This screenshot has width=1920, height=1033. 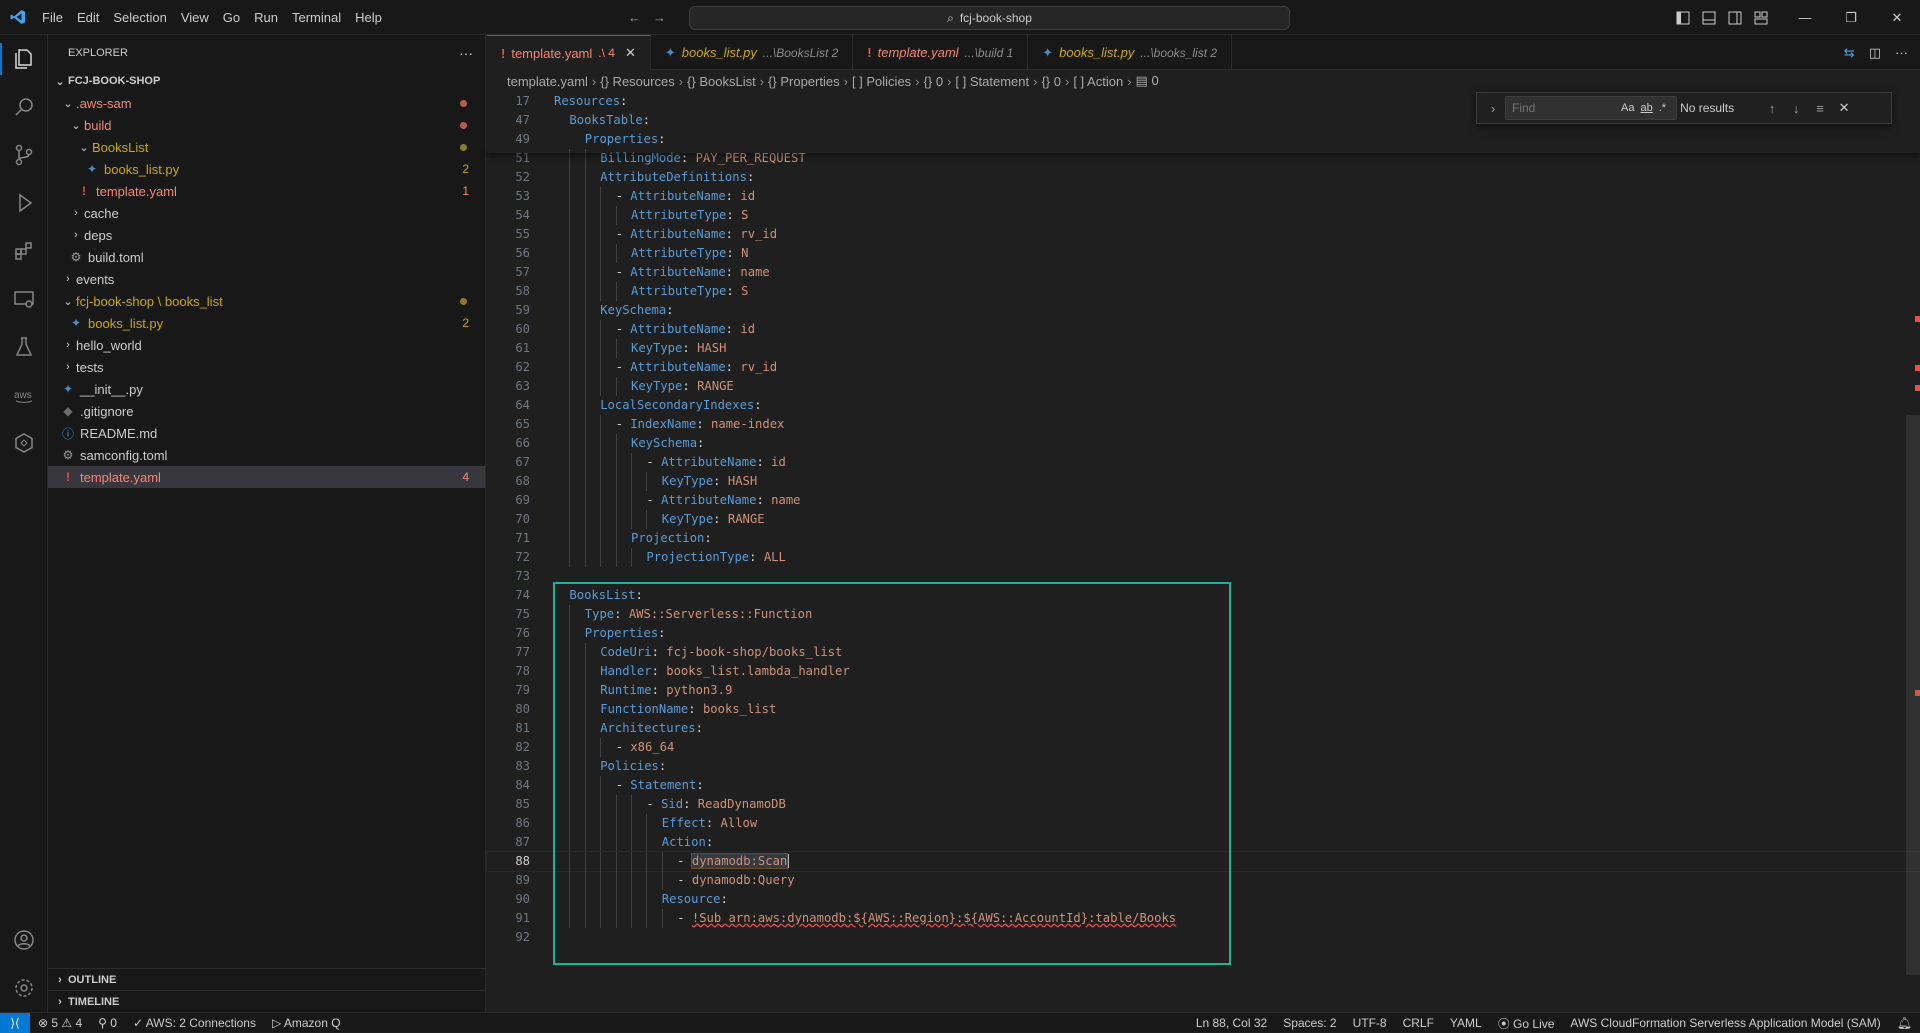 What do you see at coordinates (1203, 196) in the screenshot?
I see `code-line: 53 - AttributeName: id` at bounding box center [1203, 196].